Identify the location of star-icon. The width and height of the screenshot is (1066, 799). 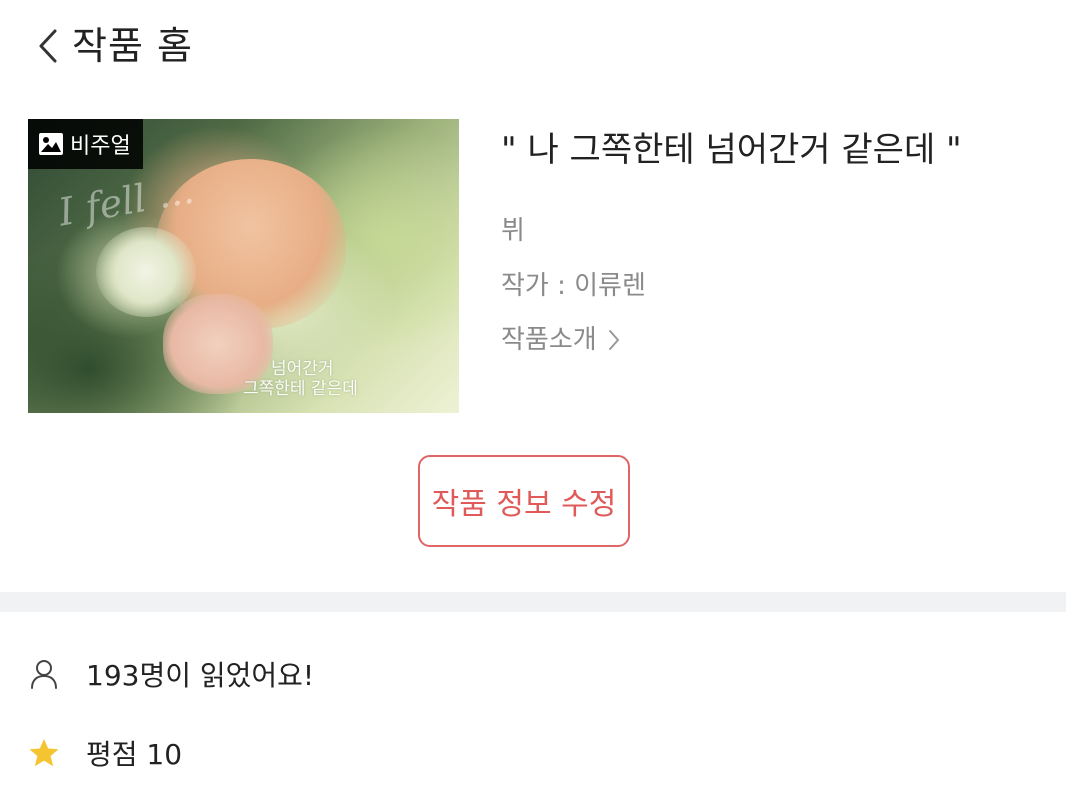
(44, 753).